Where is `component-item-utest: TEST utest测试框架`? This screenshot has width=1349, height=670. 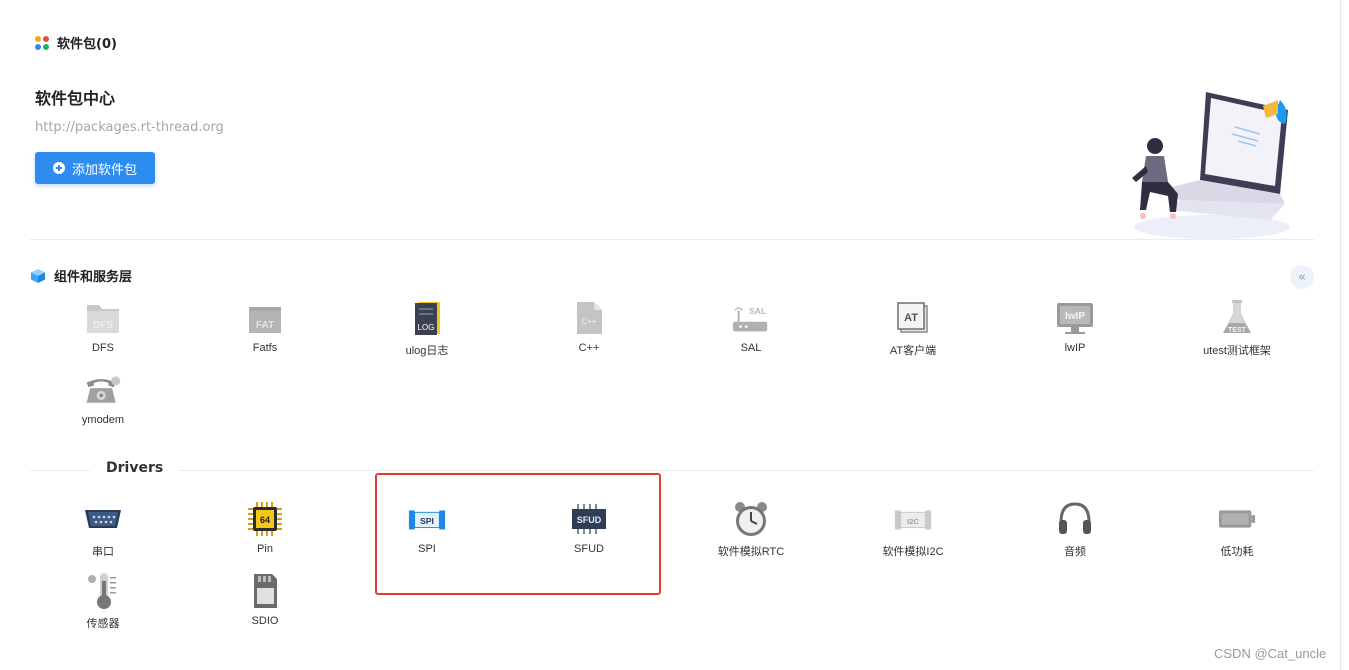 component-item-utest: TEST utest测试框架 is located at coordinates (1237, 328).